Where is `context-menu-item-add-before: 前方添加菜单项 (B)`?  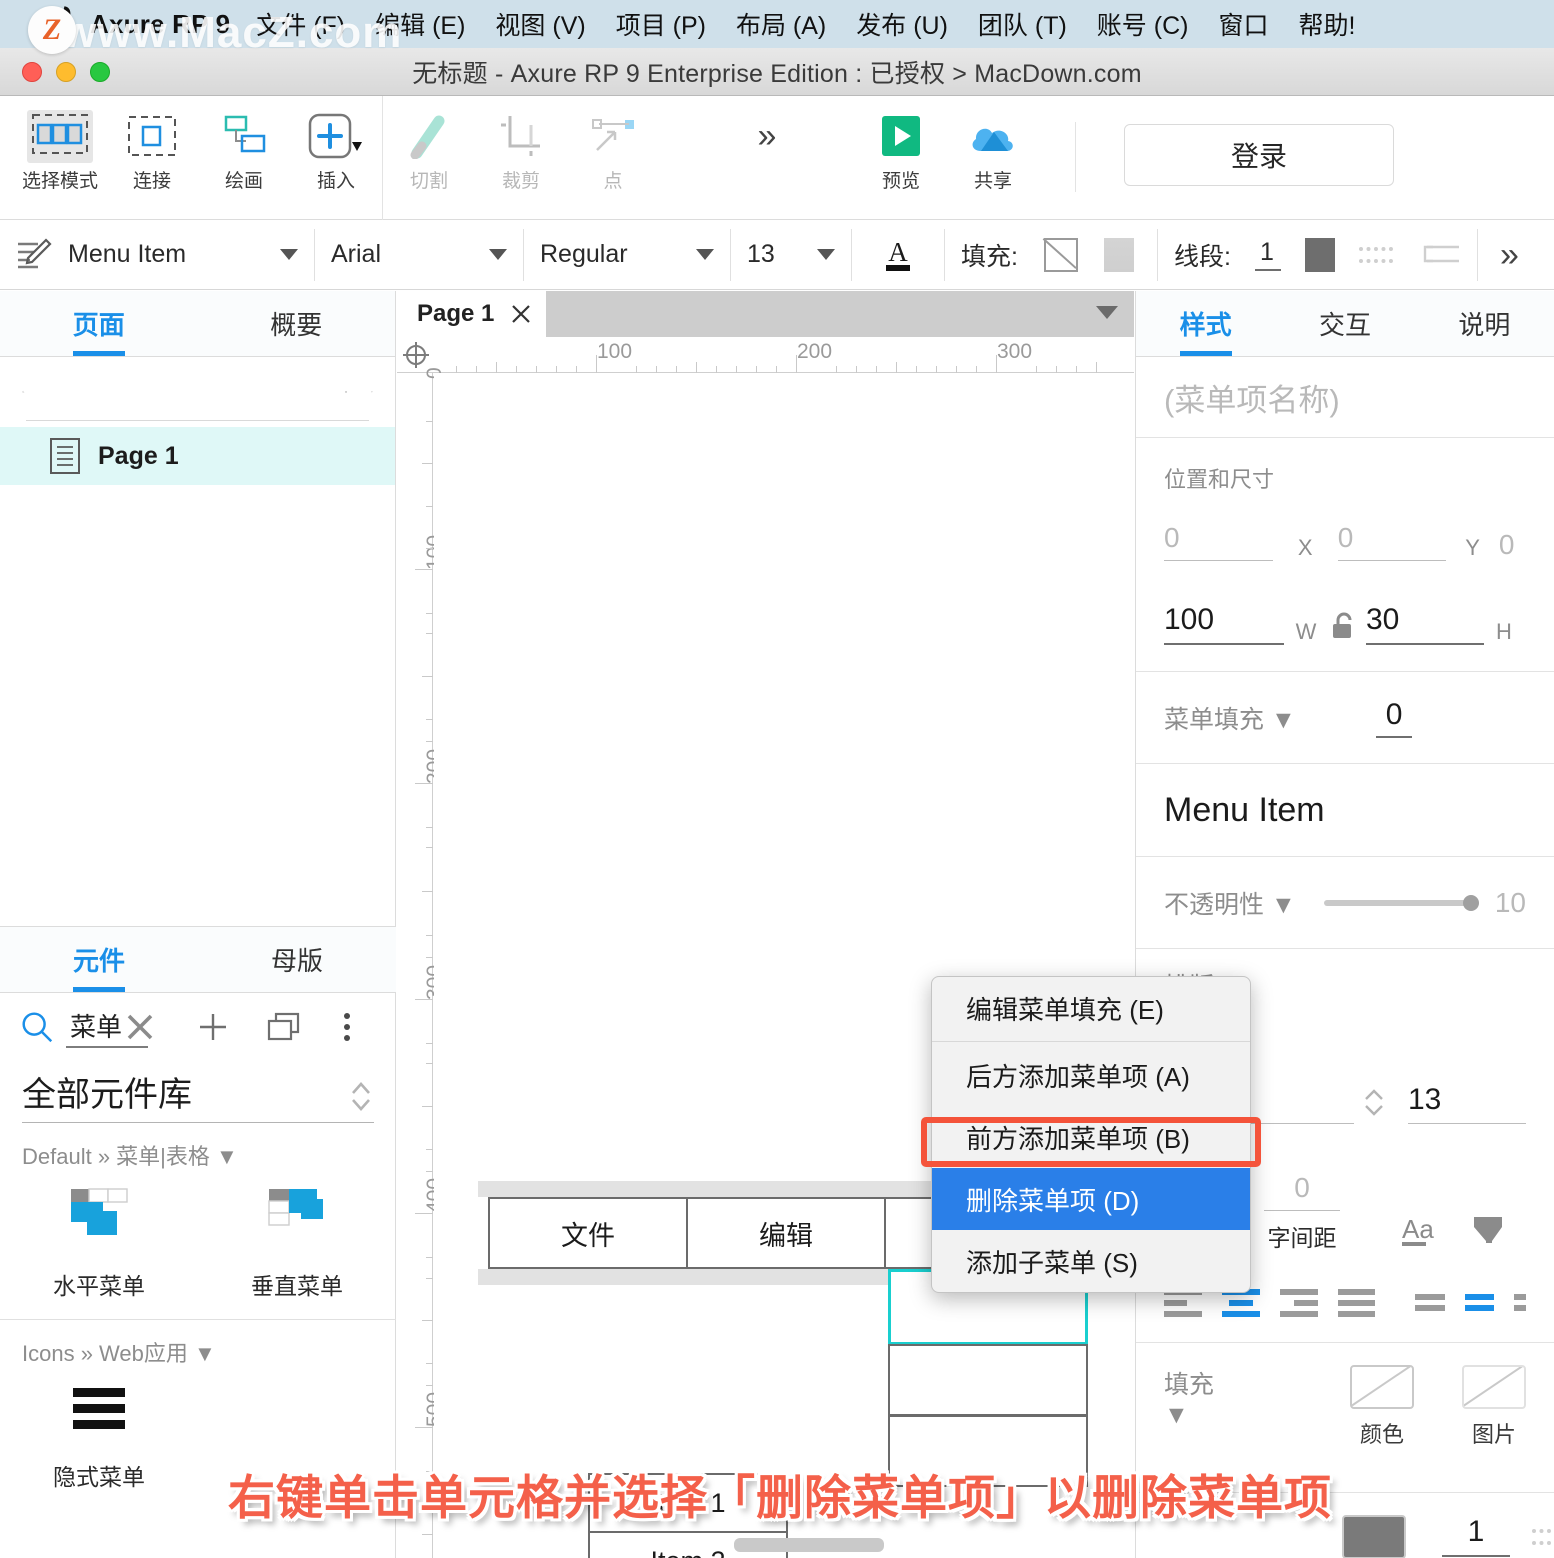
context-menu-item-add-before: 前方添加菜单项 (B) is located at coordinates (1091, 1137).